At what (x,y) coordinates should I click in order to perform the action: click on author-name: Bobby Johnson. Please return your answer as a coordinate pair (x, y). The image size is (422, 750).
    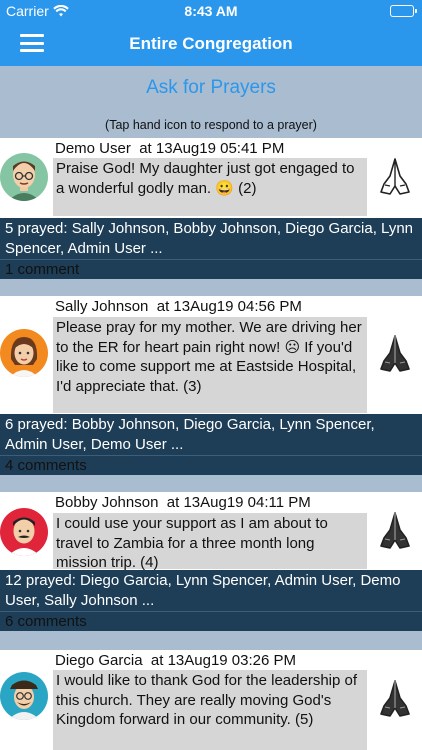
    Looking at the image, I should click on (107, 502).